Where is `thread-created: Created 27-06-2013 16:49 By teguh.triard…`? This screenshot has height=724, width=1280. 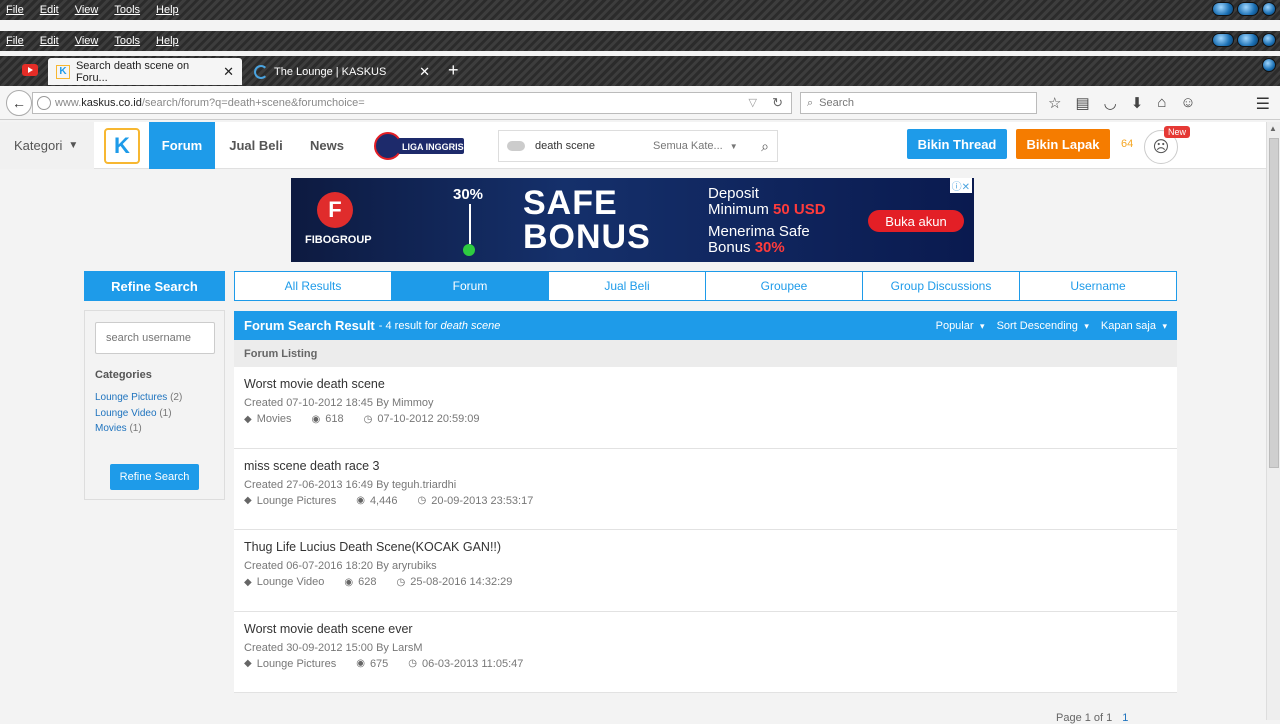 thread-created: Created 27-06-2013 16:49 By teguh.triard… is located at coordinates (350, 484).